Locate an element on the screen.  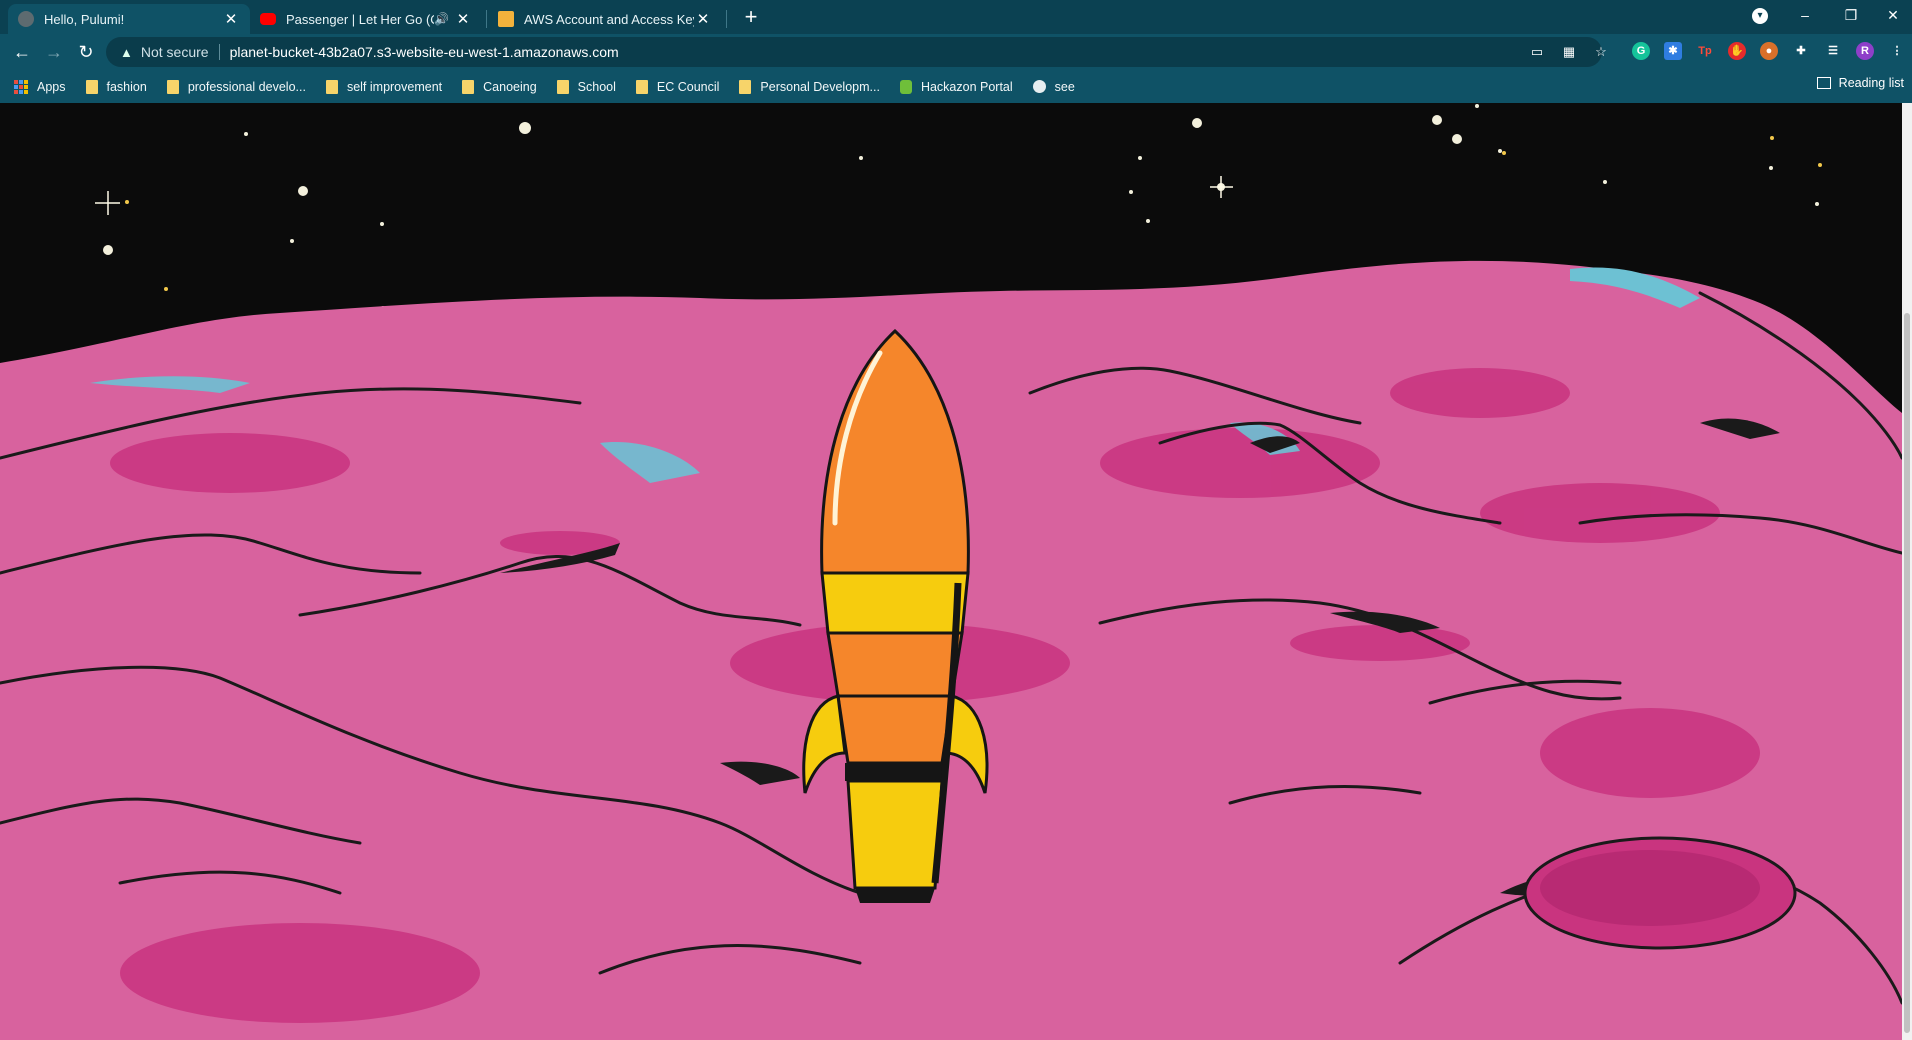
speaker-icon: 🔊 is located at coordinates (442, 19).